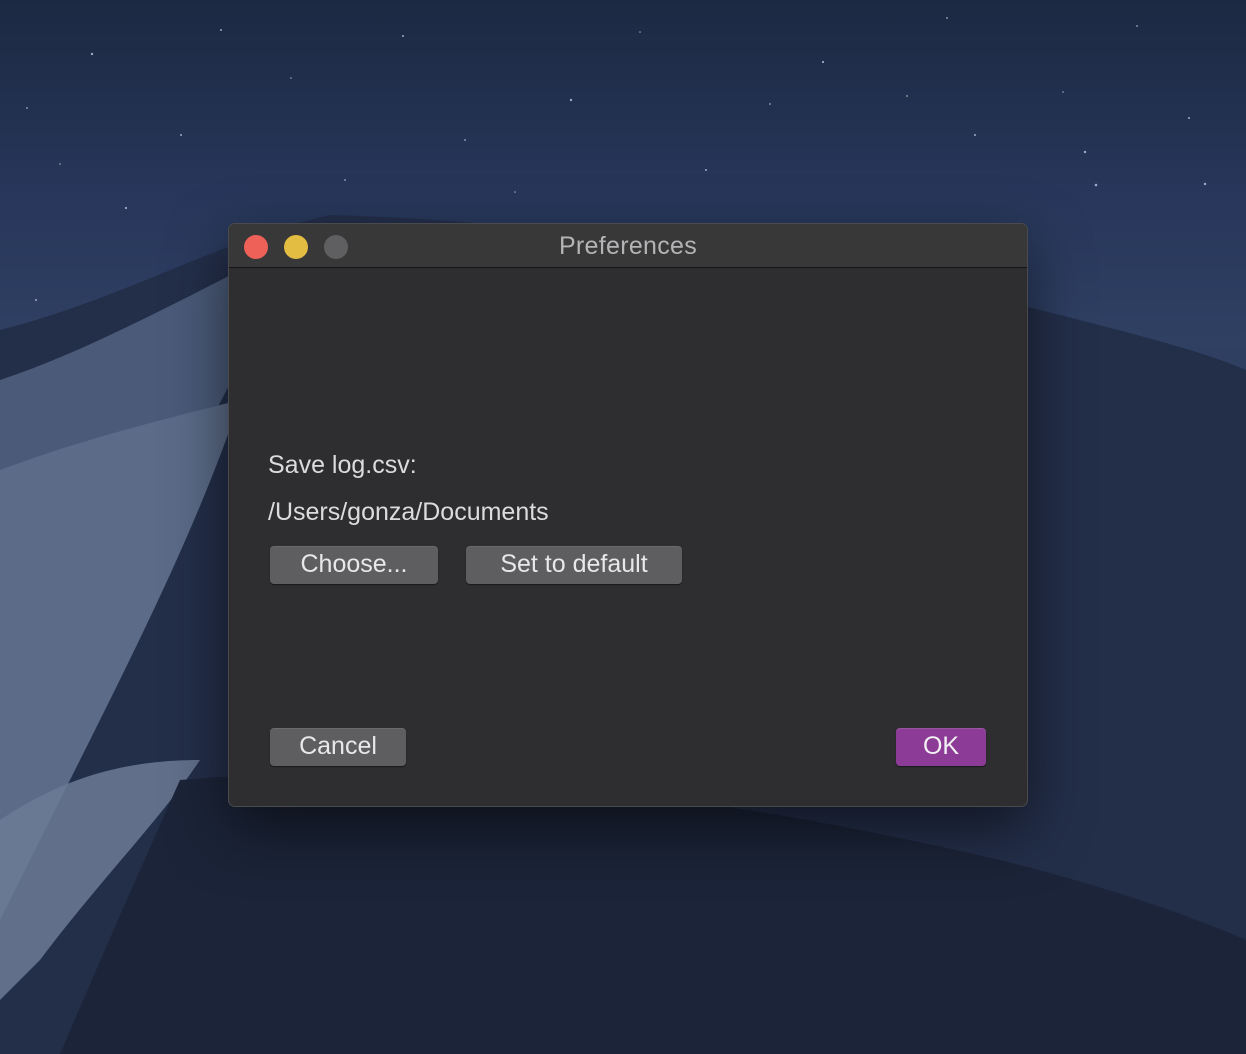  Describe the element at coordinates (408, 512) in the screenshot. I see `save-path-value: /Users/gonza/Documents` at that location.